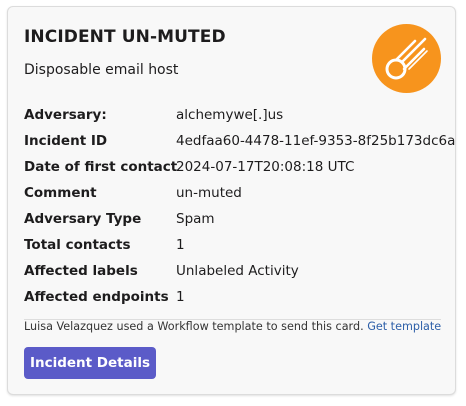  Describe the element at coordinates (83, 219) in the screenshot. I see `field-label: Adversary Type` at that location.